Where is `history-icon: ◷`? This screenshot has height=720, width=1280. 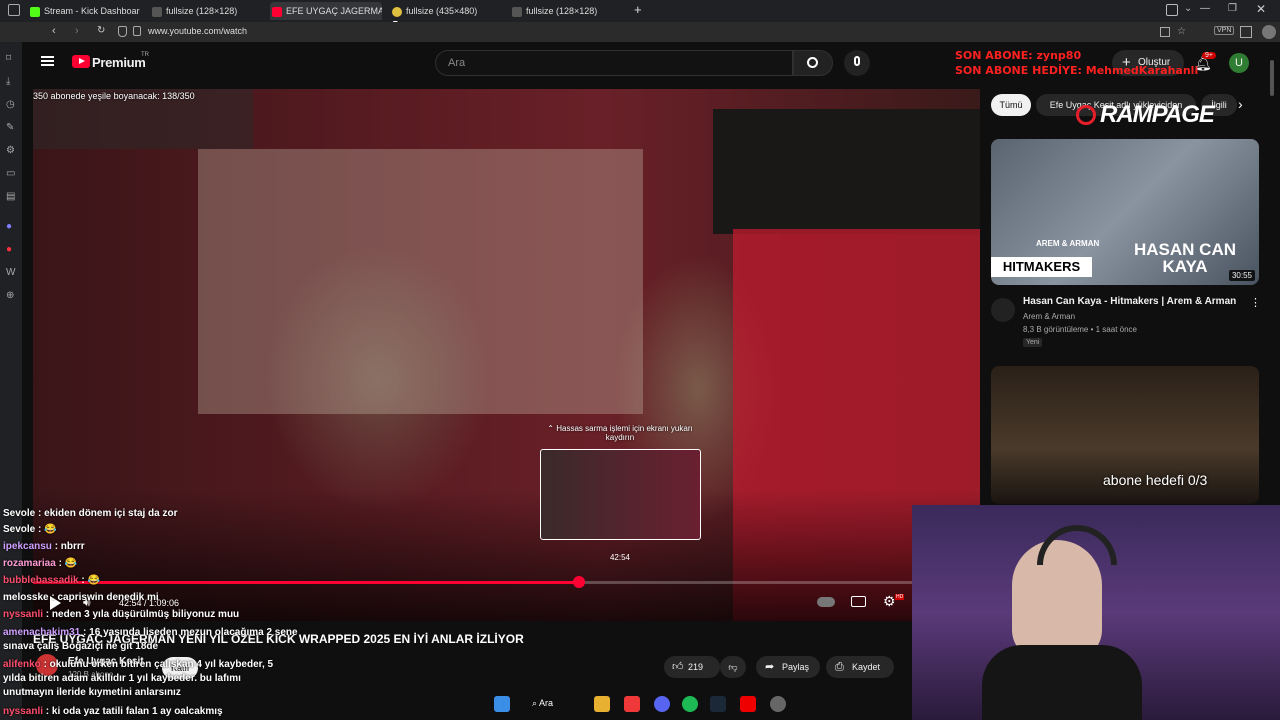 history-icon: ◷ is located at coordinates (11, 105).